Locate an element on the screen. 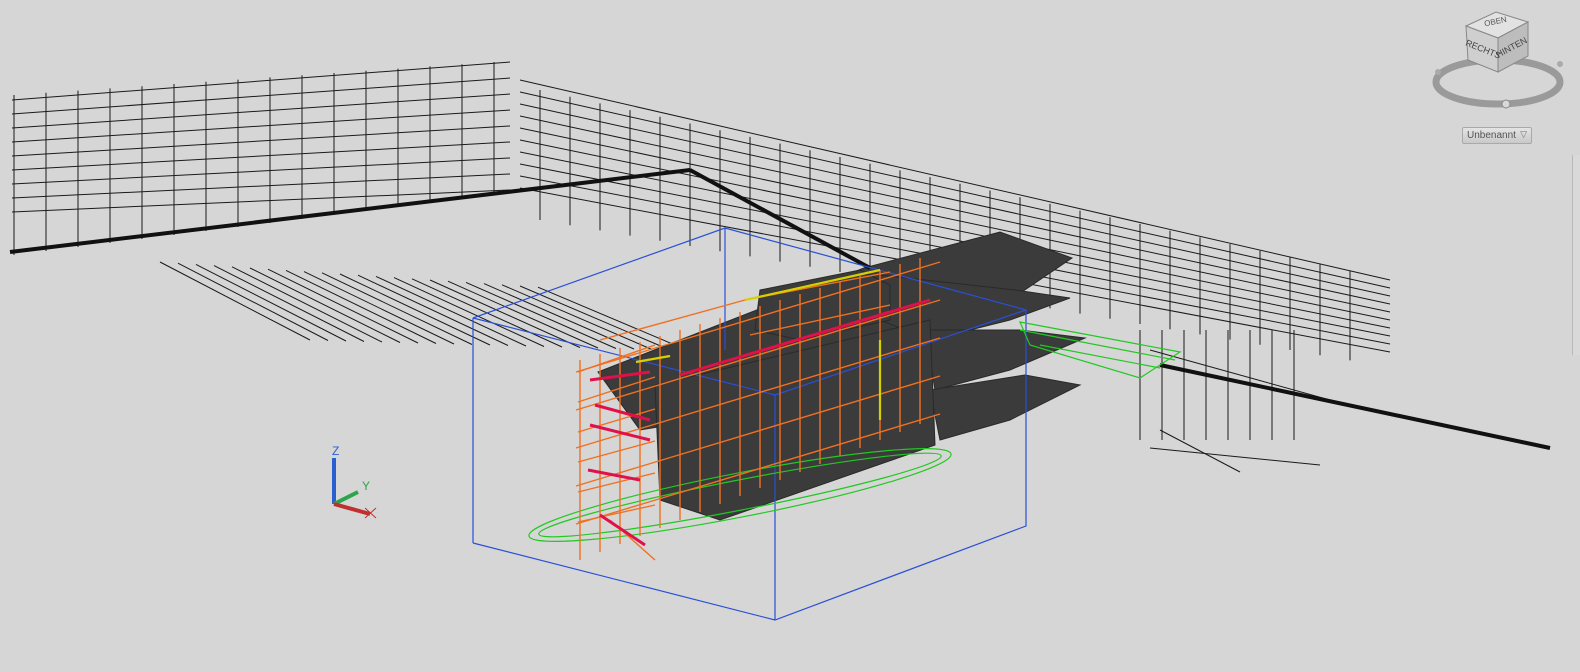  compass-marker-icon is located at coordinates (1506, 104).